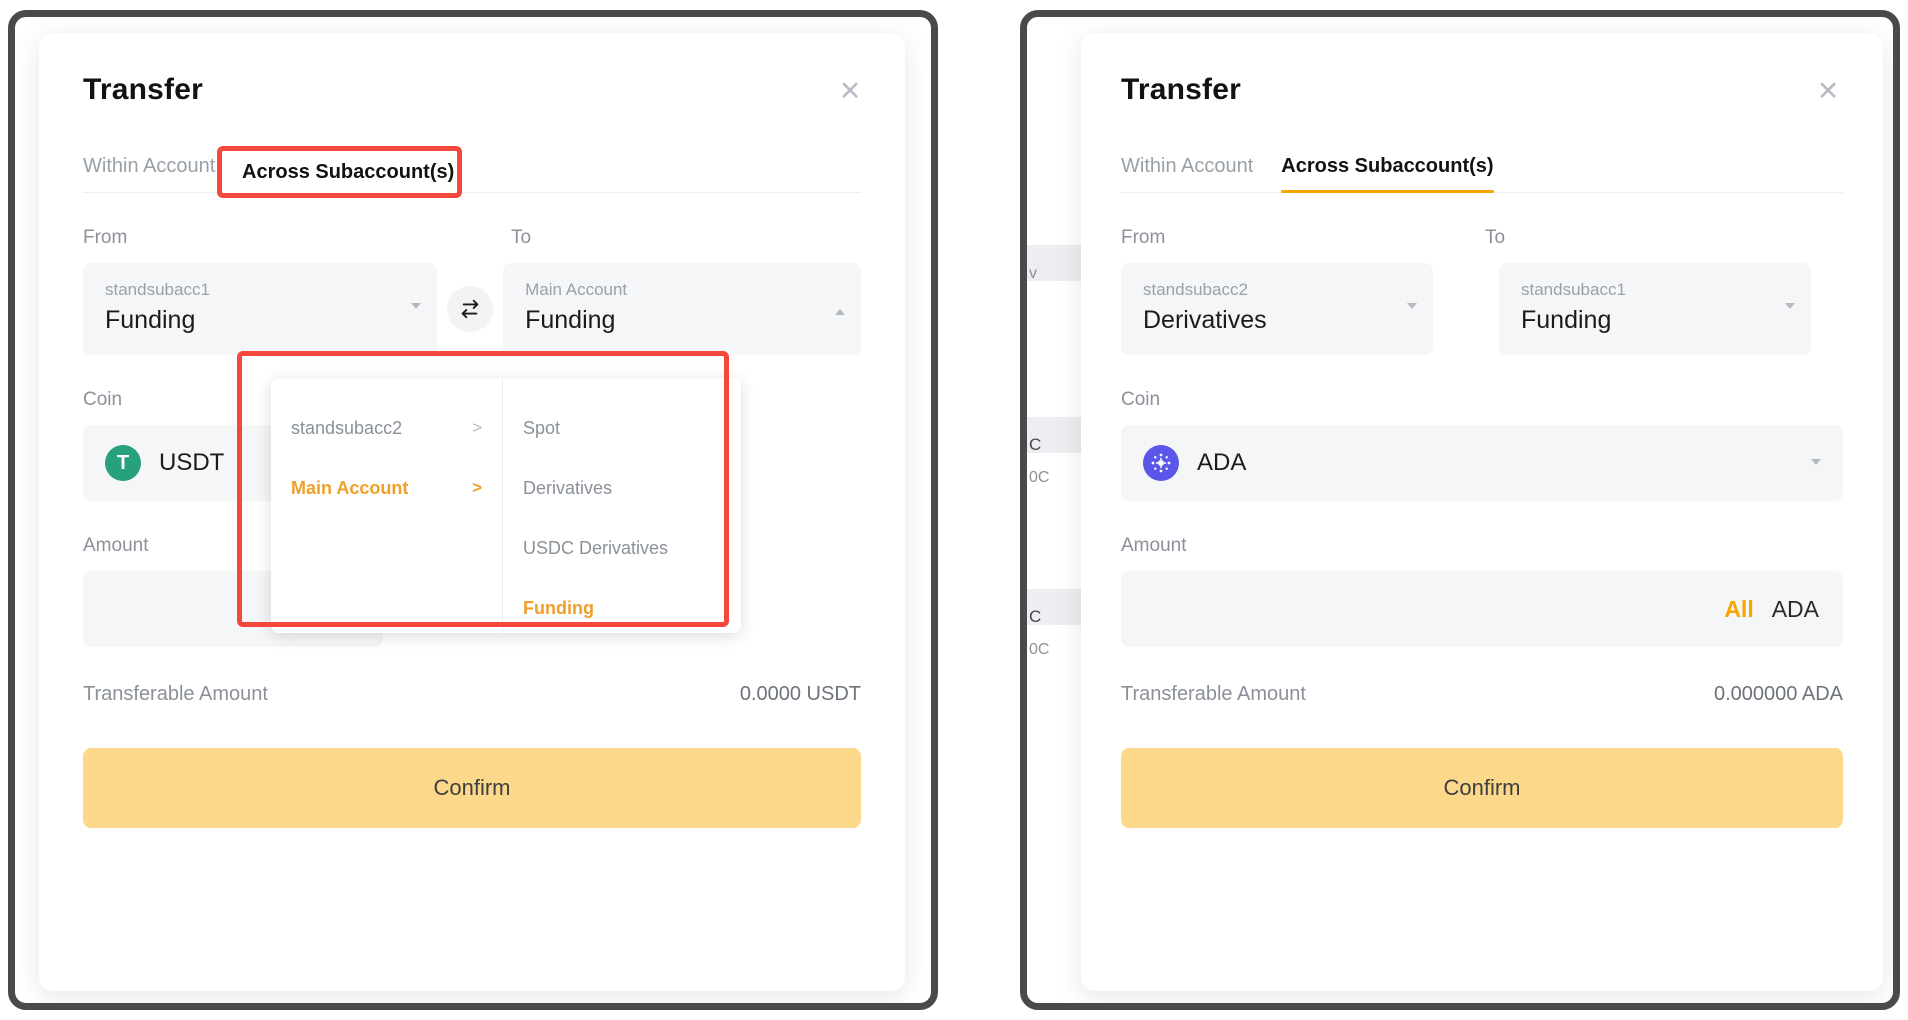 This screenshot has height=1020, width=1908. Describe the element at coordinates (1482, 463) in the screenshot. I see `coin-select: ADA` at that location.